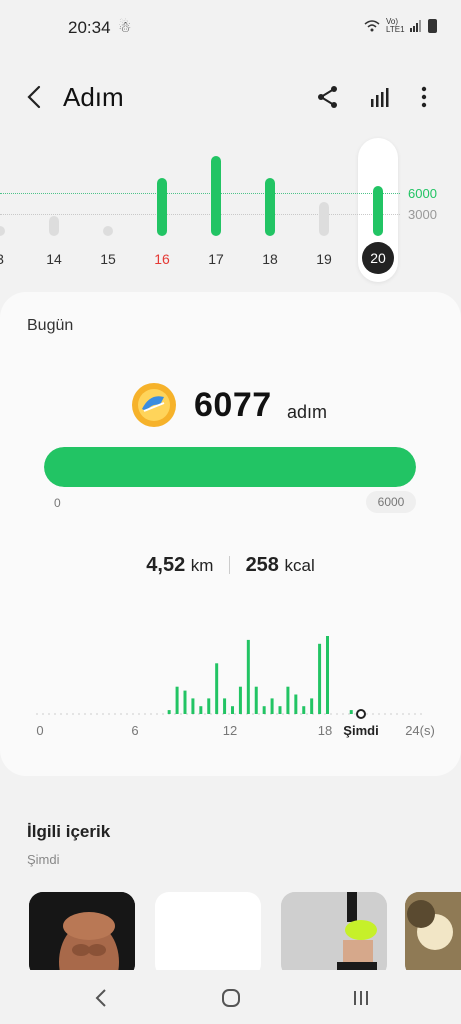 This screenshot has height=1024, width=461. What do you see at coordinates (202, 565) in the screenshot?
I see `distance-unit: km` at bounding box center [202, 565].